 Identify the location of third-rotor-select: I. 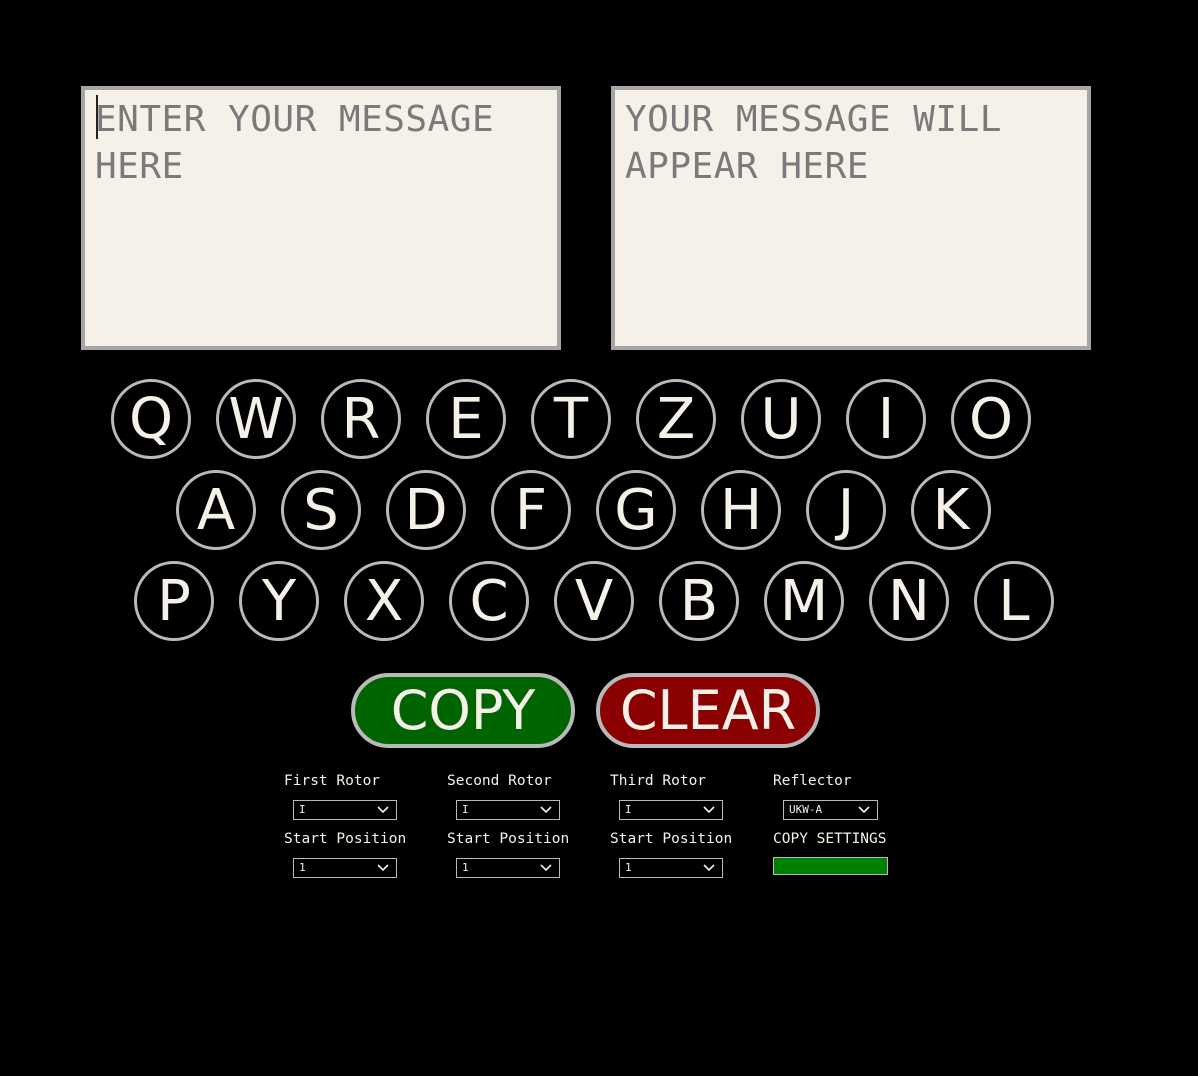
(671, 810).